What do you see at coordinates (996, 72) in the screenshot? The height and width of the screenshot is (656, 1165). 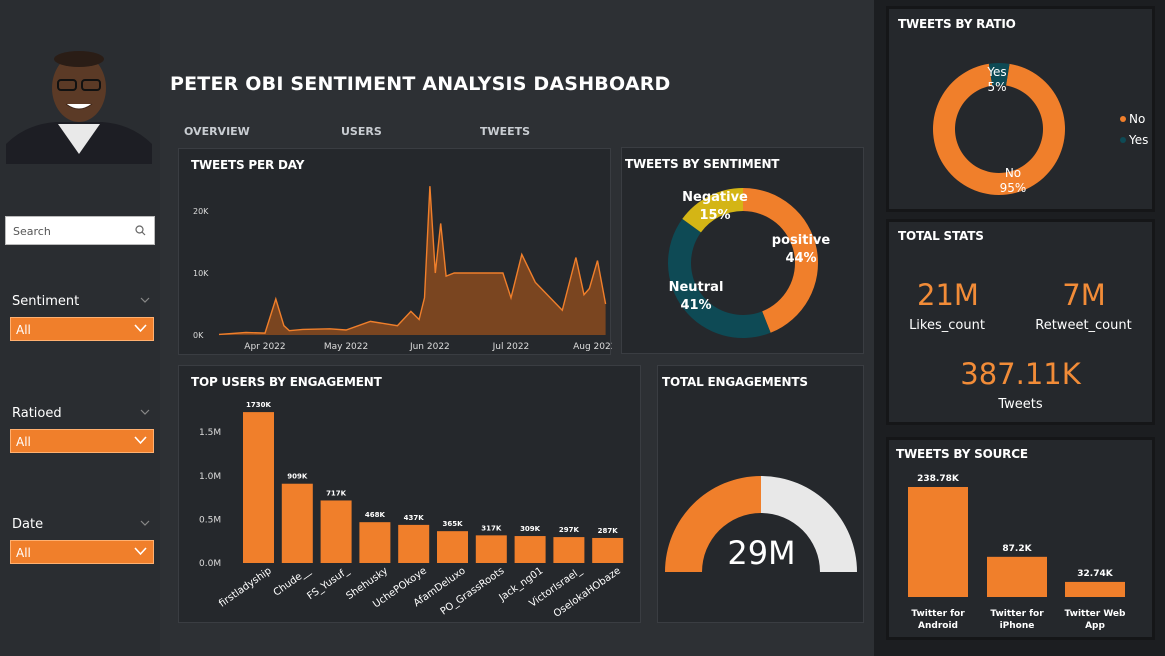 I see `slice-label: Yes` at bounding box center [996, 72].